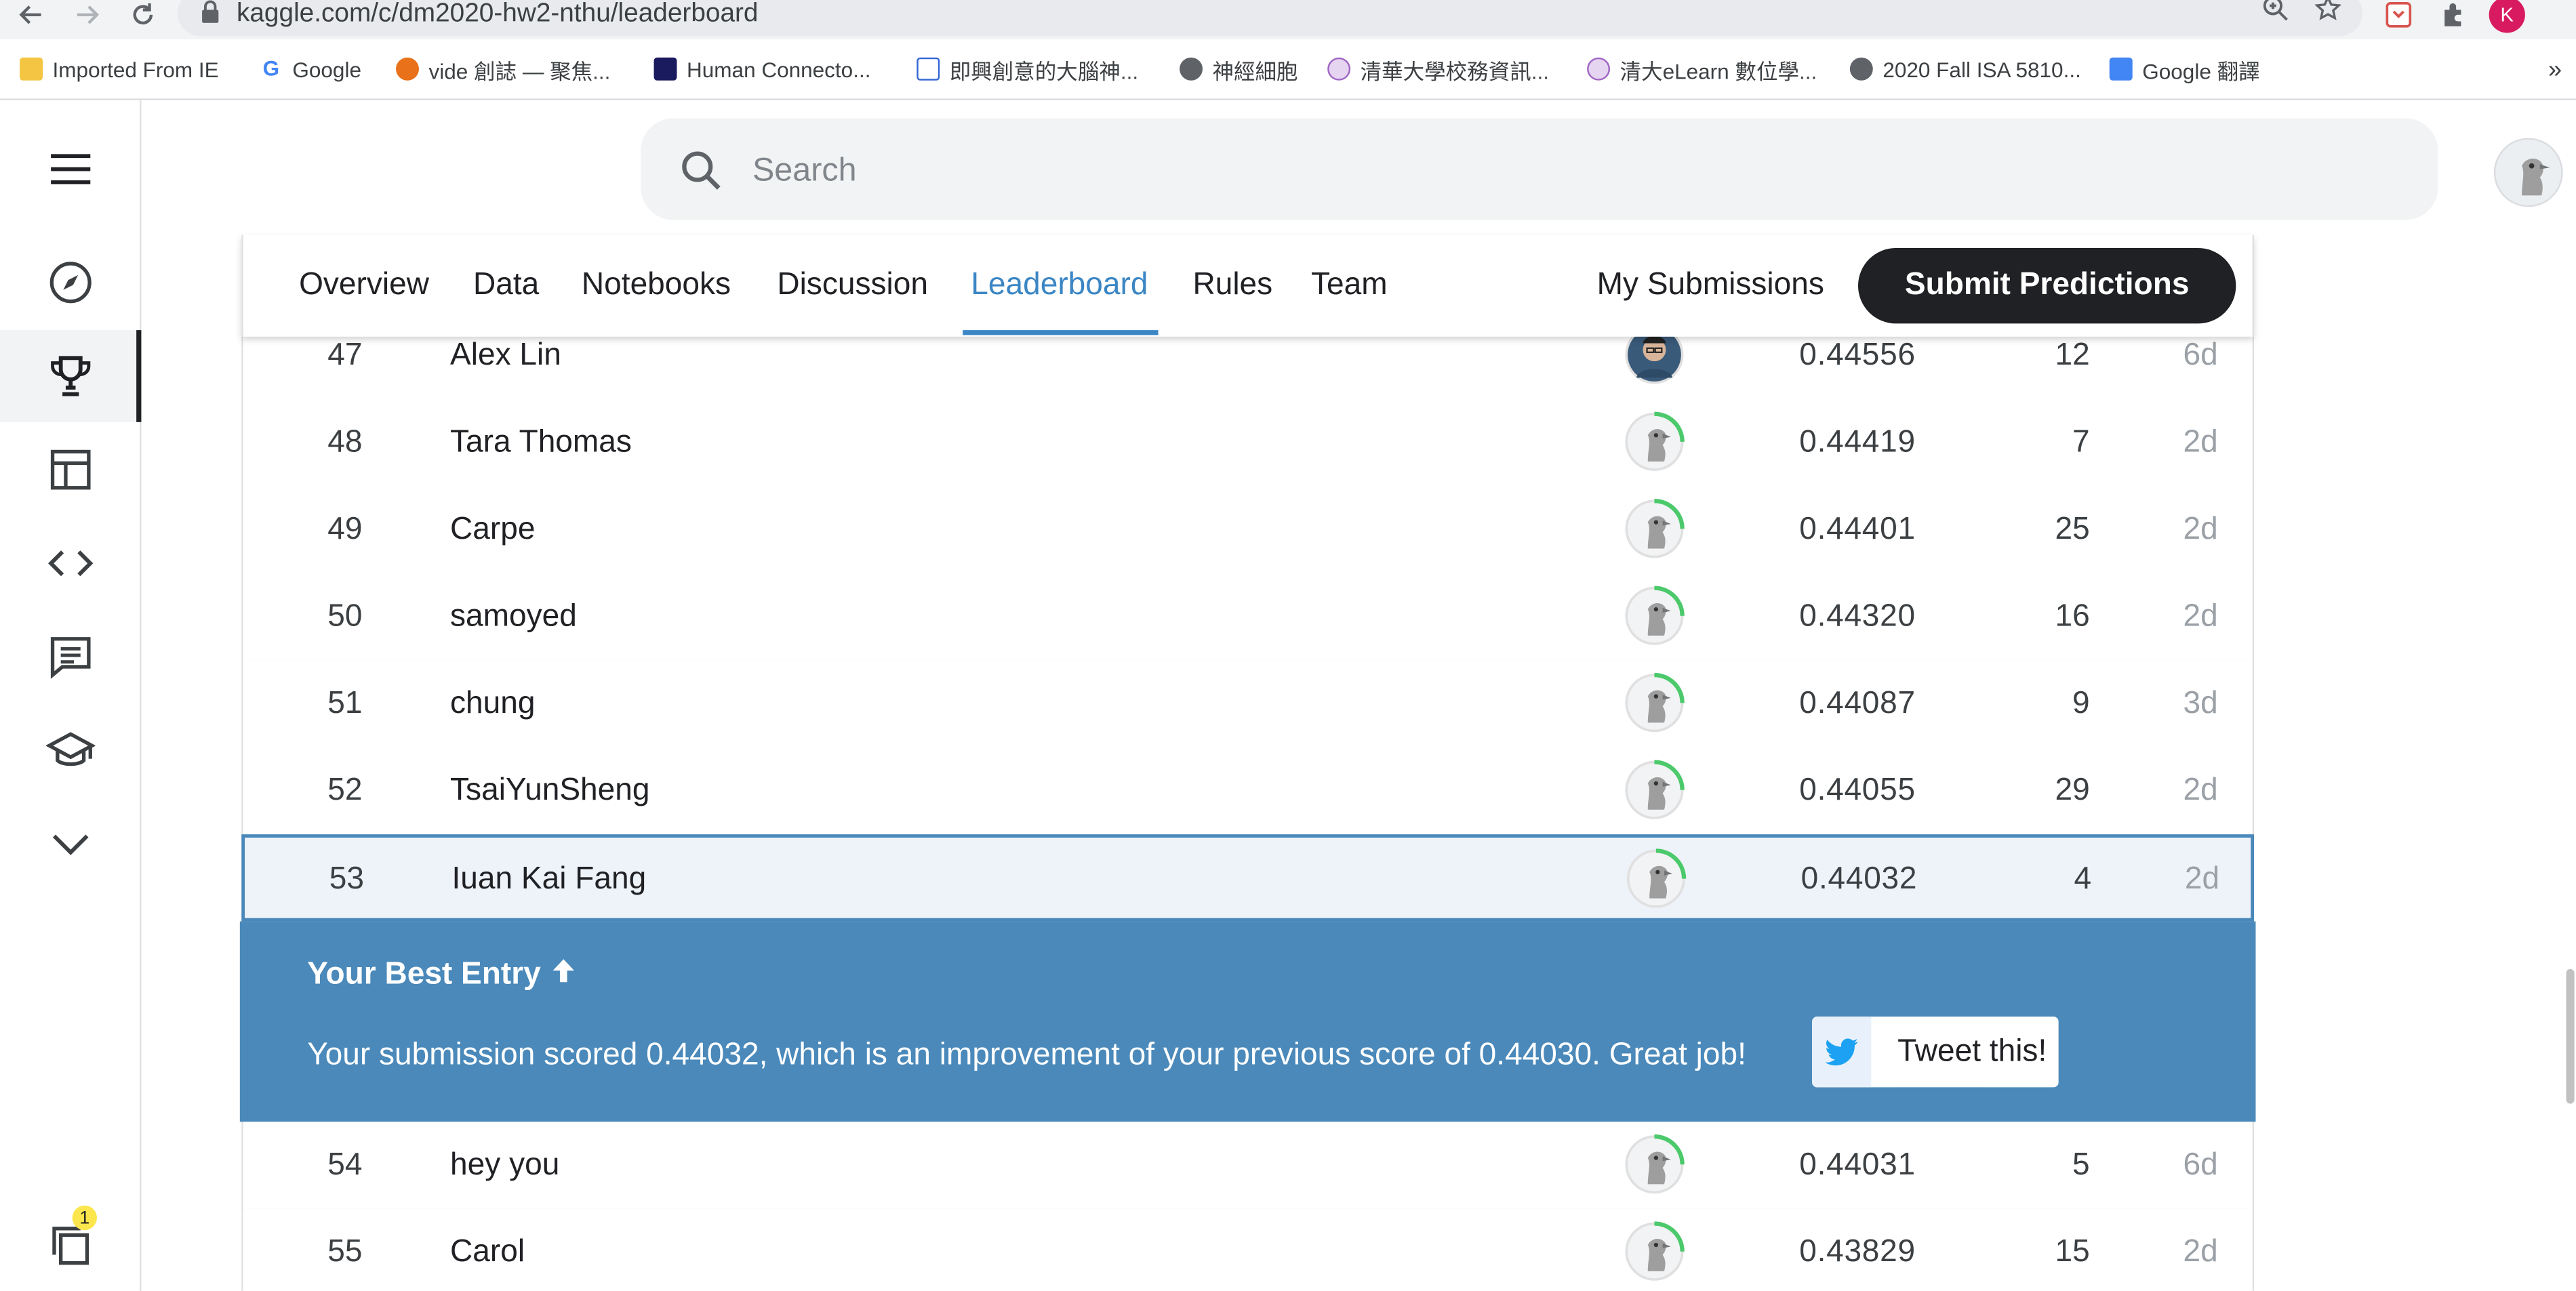  What do you see at coordinates (492, 530) in the screenshot?
I see `team-name-link: Carpe` at bounding box center [492, 530].